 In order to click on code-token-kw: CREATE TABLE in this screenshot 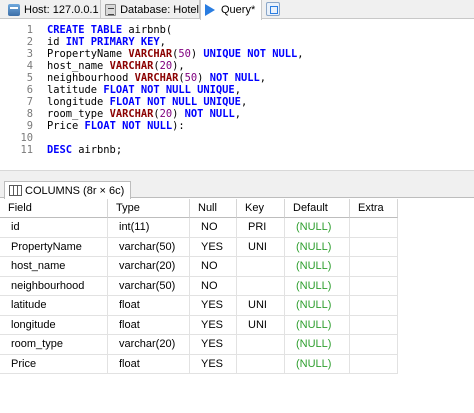, I will do `click(88, 30)`.